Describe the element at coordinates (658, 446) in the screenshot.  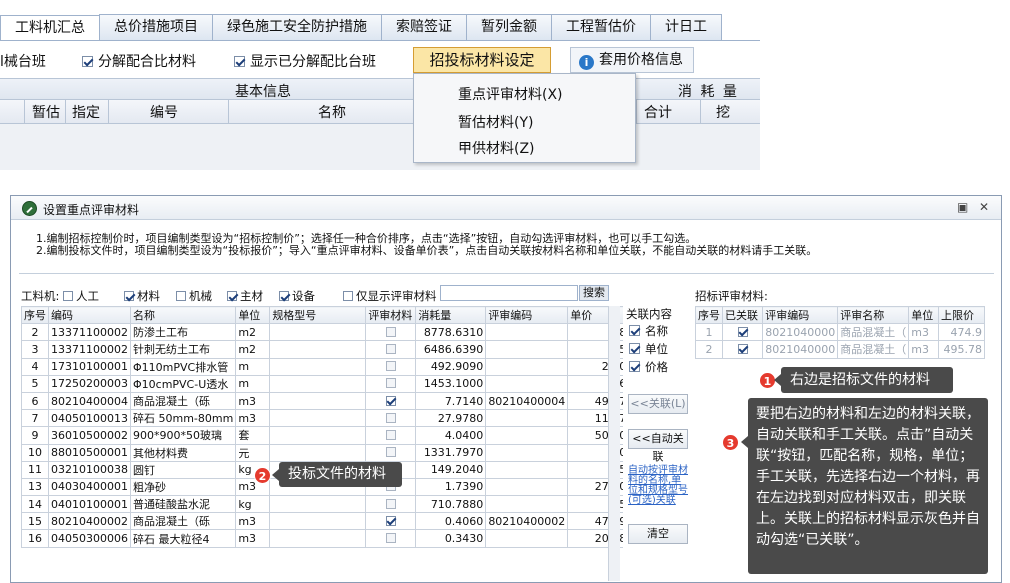
I see `auto-link-button: <<自动关联` at that location.